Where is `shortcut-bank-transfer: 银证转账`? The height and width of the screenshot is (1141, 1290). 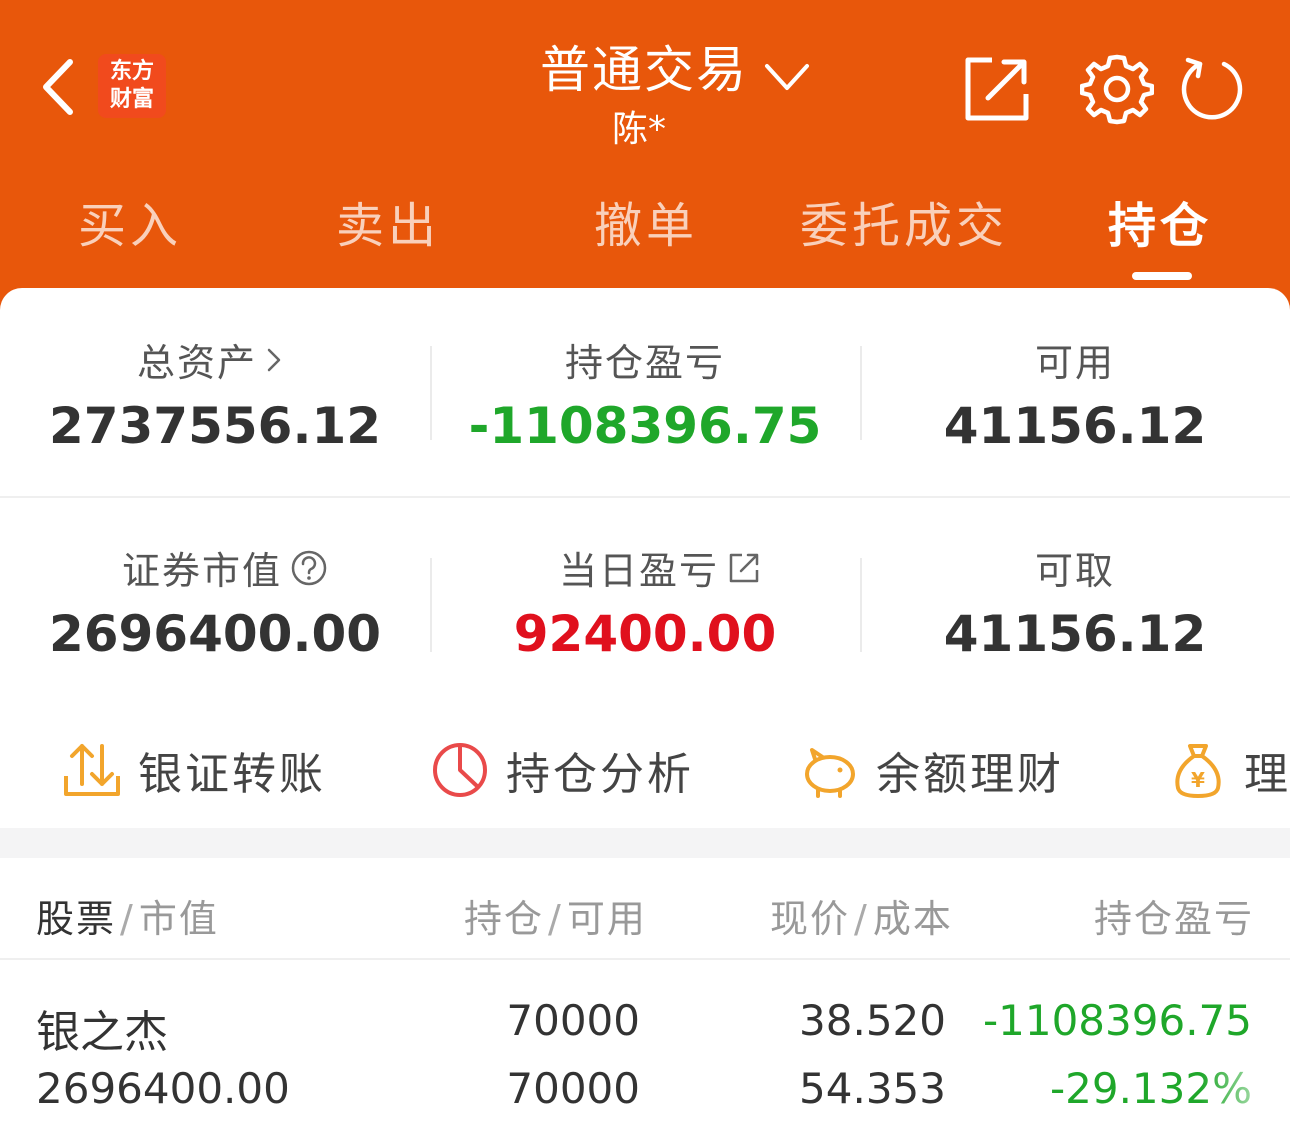 shortcut-bank-transfer: 银证转账 is located at coordinates (194, 770).